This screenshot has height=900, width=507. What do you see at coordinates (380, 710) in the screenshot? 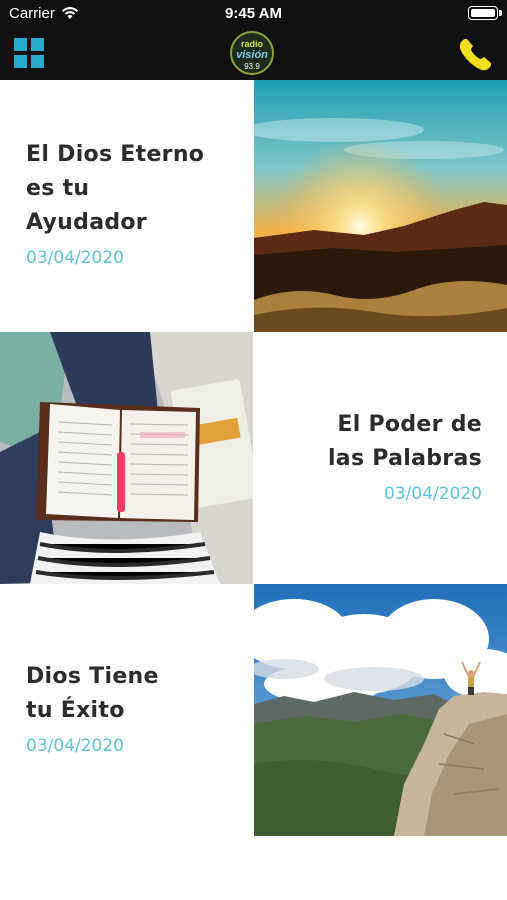
I see `article-image-mountain` at bounding box center [380, 710].